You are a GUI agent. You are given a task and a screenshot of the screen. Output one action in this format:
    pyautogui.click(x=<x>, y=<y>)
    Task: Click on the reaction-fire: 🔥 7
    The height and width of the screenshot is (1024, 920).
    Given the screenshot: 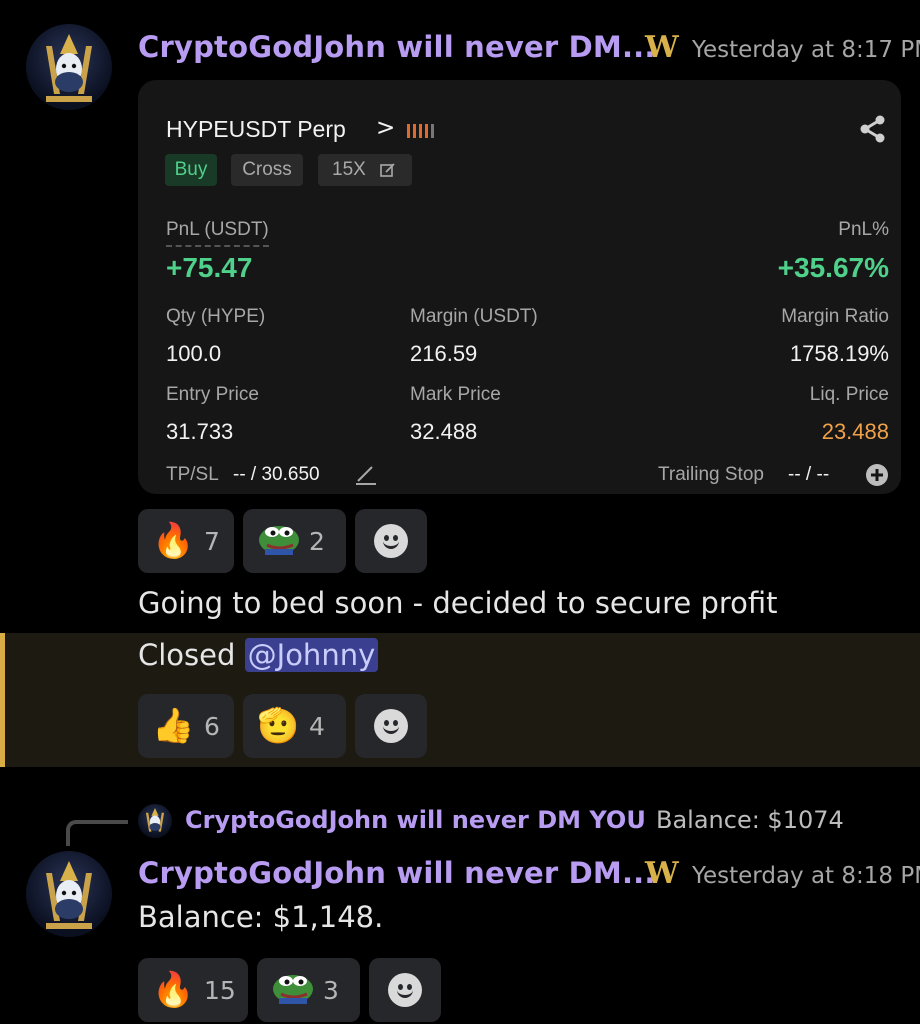 What is the action you would take?
    pyautogui.click(x=186, y=541)
    